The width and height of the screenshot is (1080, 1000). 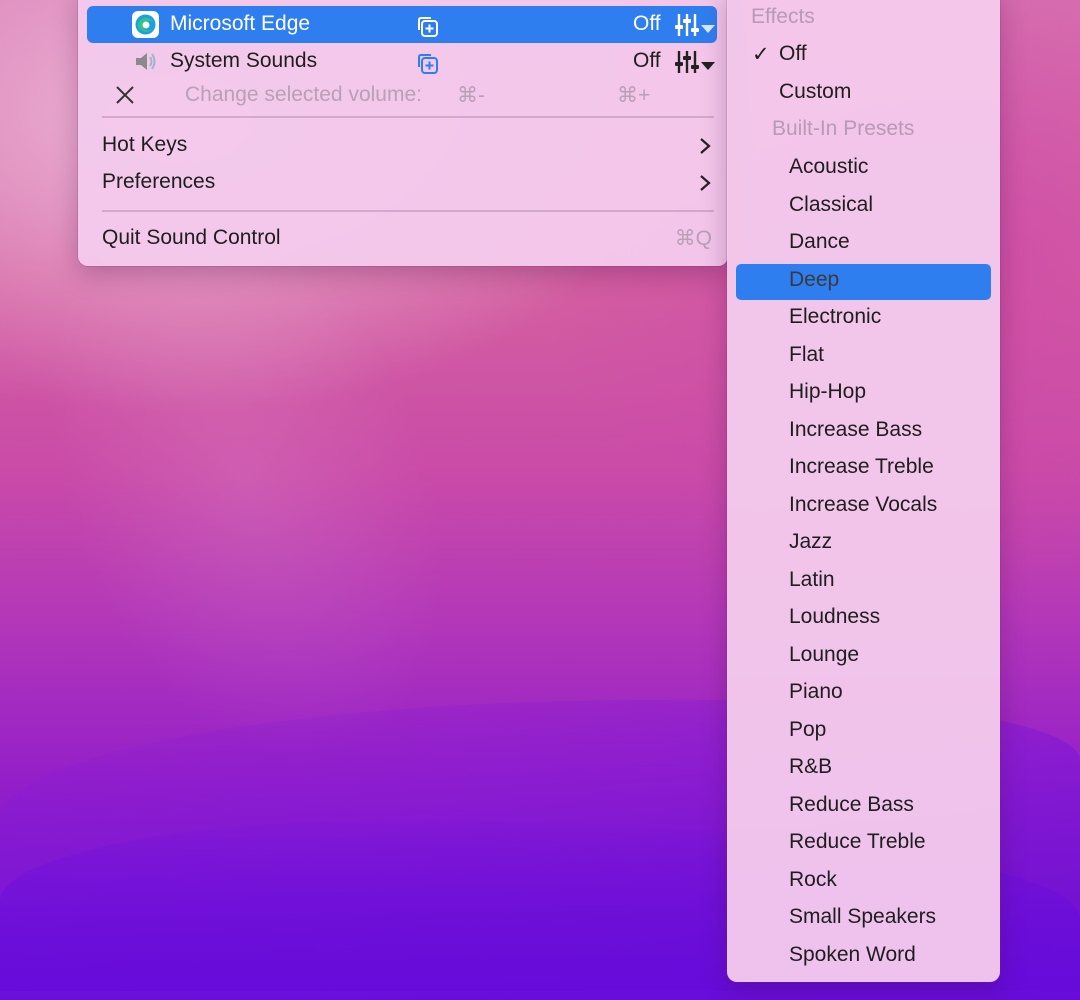 I want to click on preset-label: Deep, so click(x=814, y=279).